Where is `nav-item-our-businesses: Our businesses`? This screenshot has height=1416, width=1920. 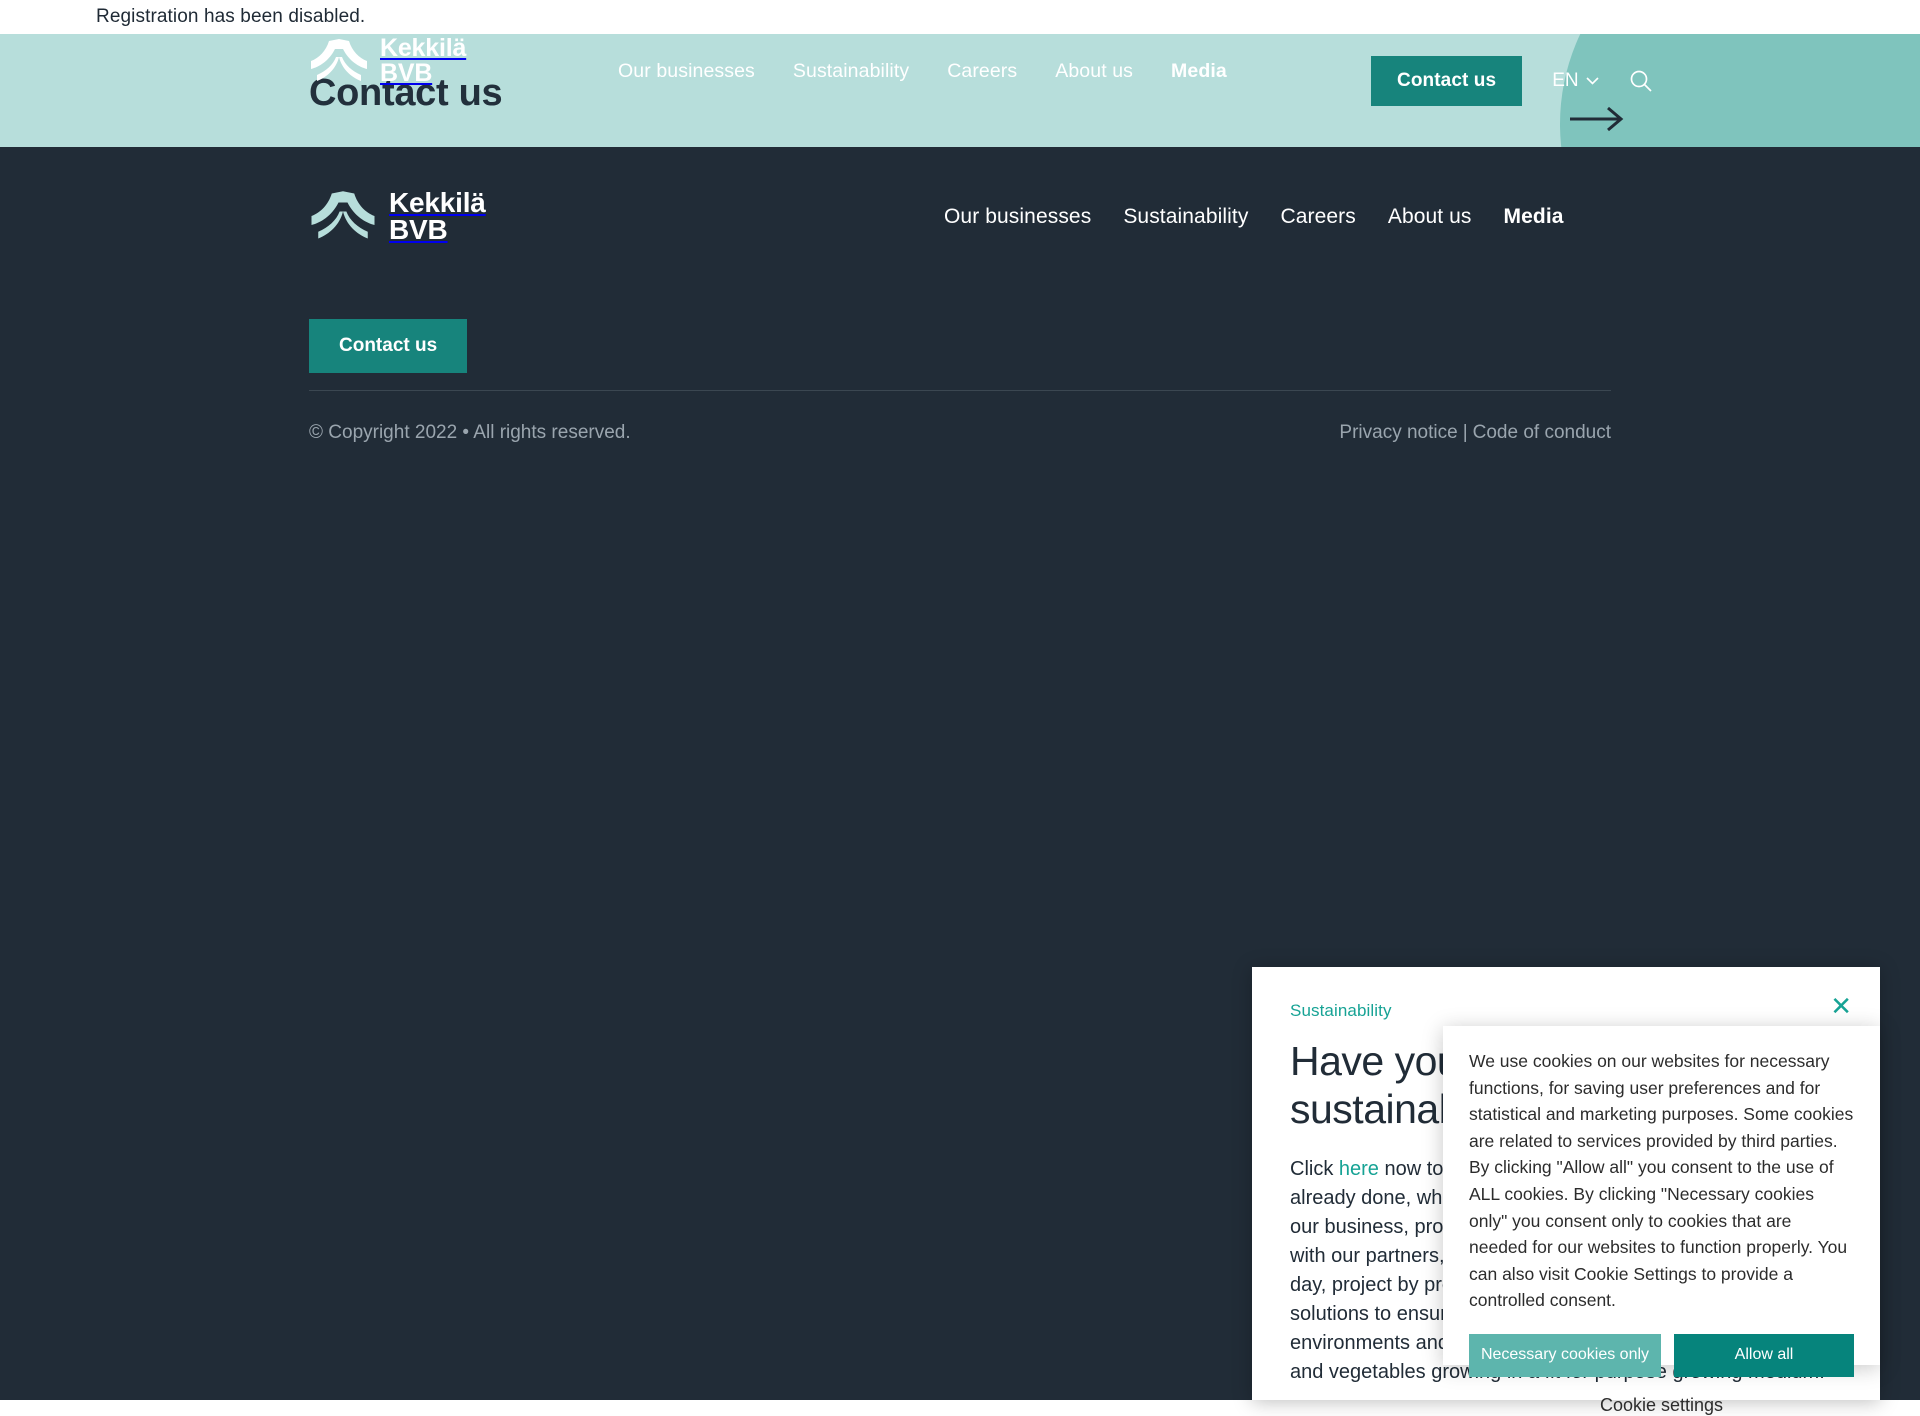
nav-item-our-businesses: Our businesses is located at coordinates (686, 71).